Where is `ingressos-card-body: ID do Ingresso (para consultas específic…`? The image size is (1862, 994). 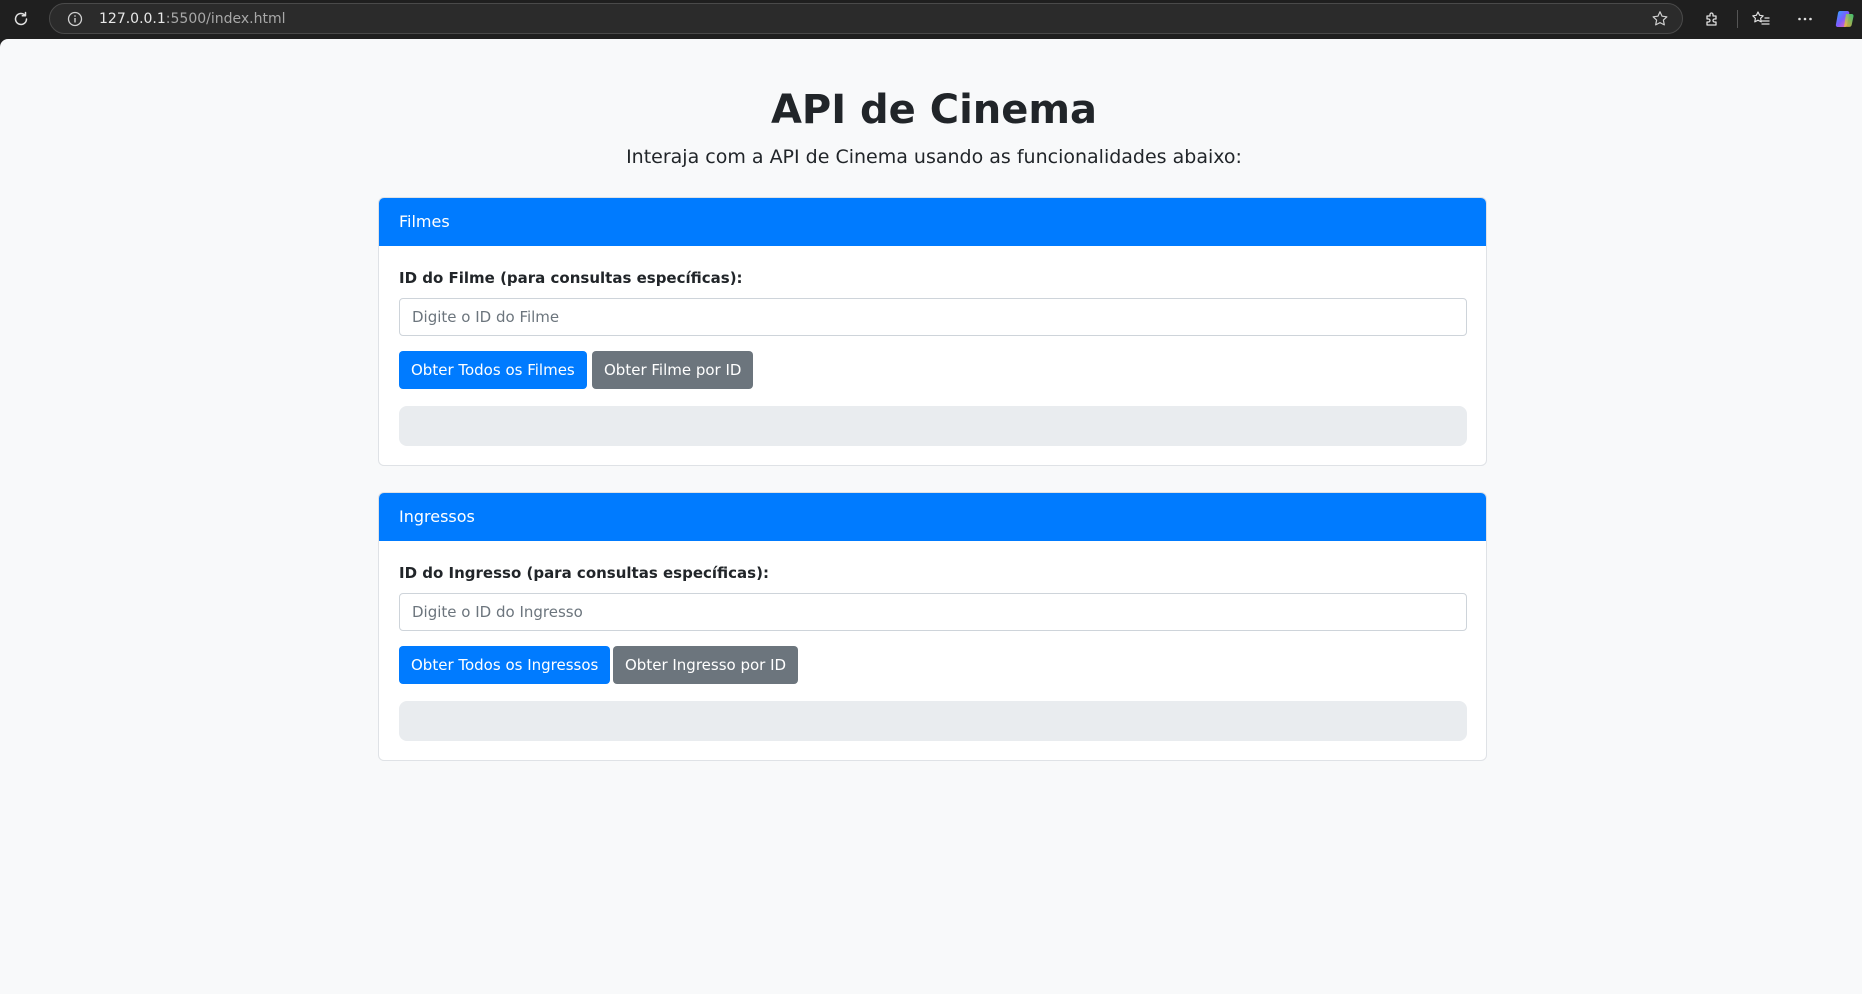 ingressos-card-body: ID do Ingresso (para consultas específic… is located at coordinates (932, 650).